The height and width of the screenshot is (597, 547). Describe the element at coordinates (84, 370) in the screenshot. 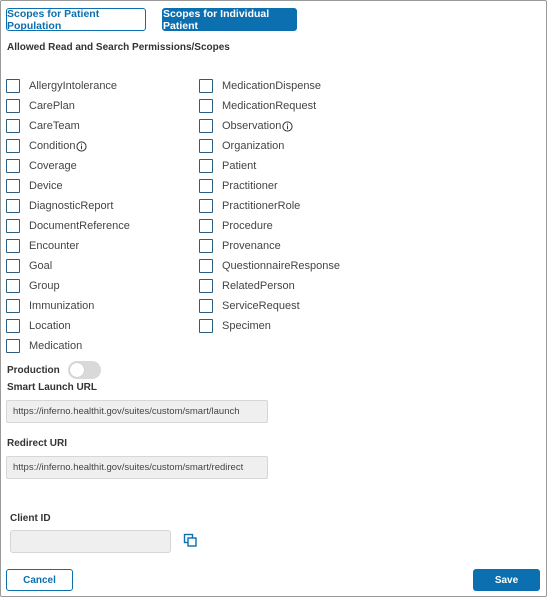

I see `production-toggle` at that location.